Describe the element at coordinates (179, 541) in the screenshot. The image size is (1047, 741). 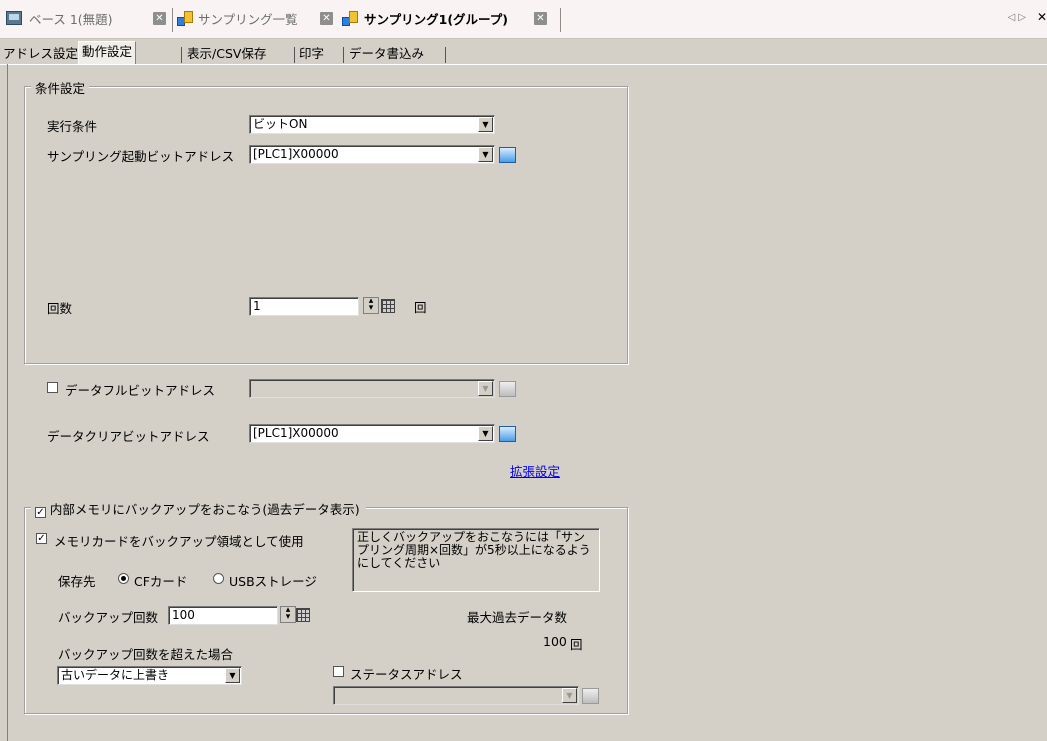
I see `memcard-label: メモリカードをバックアップ領域として使用` at that location.